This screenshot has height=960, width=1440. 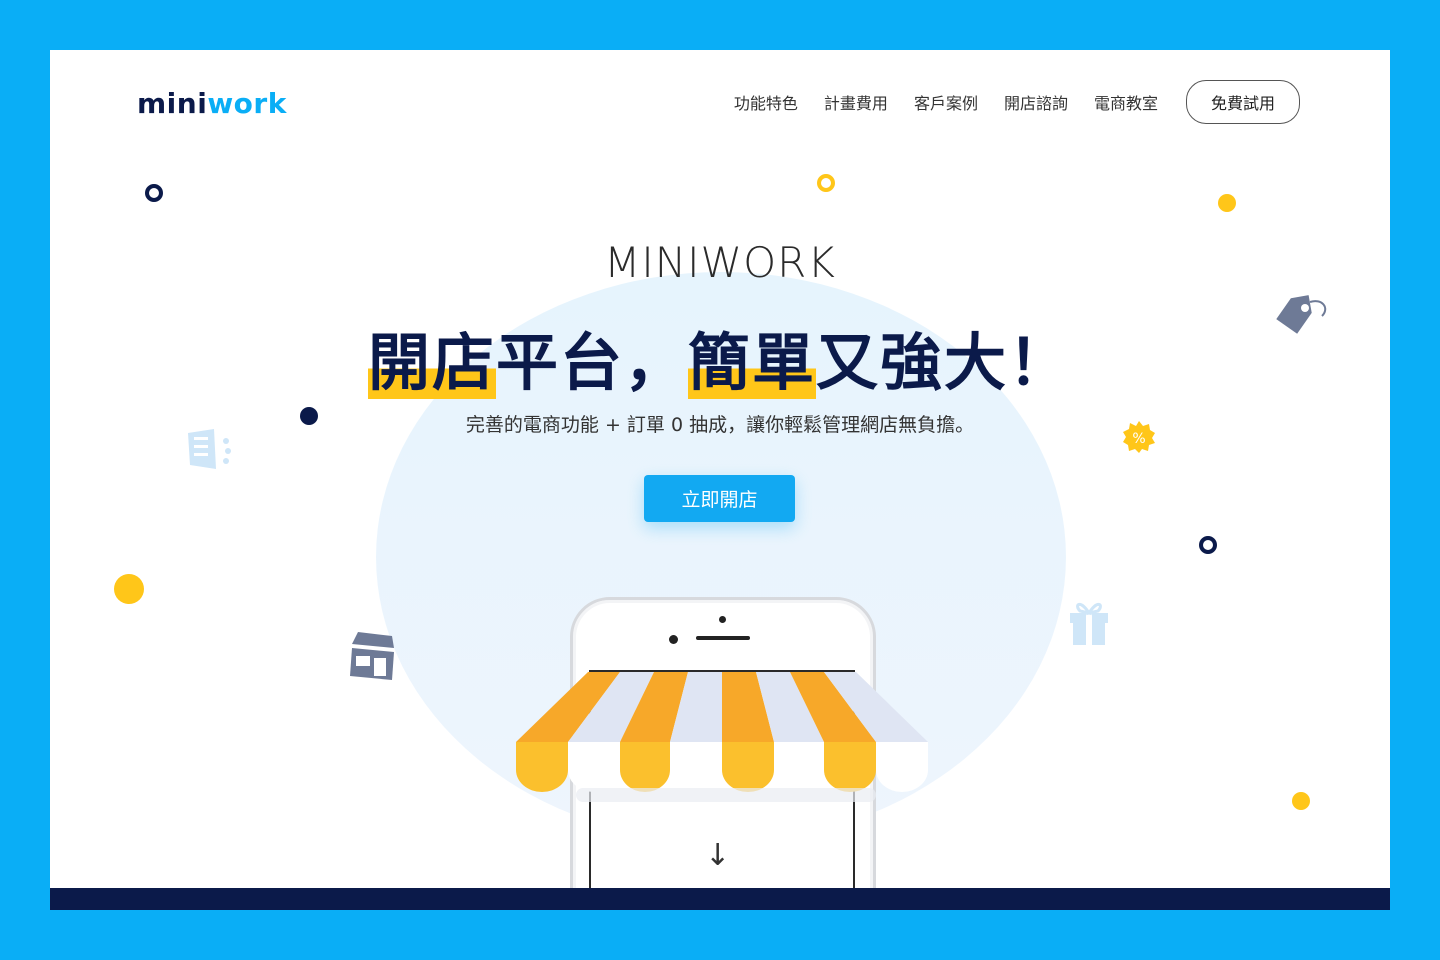 What do you see at coordinates (591, 362) in the screenshot?
I see `headline-text-1: 平台，` at bounding box center [591, 362].